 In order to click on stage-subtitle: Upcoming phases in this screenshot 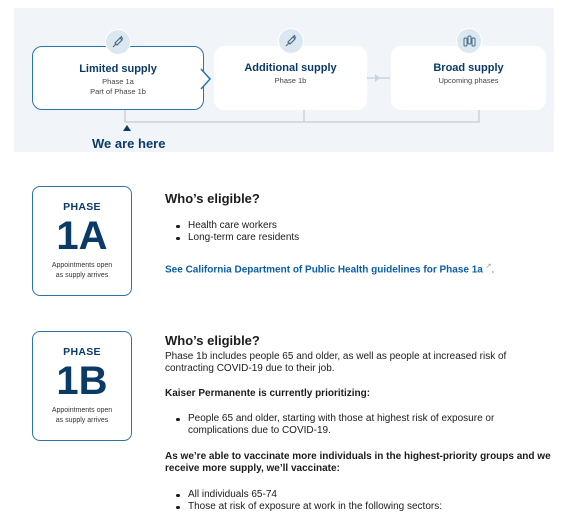, I will do `click(468, 80)`.